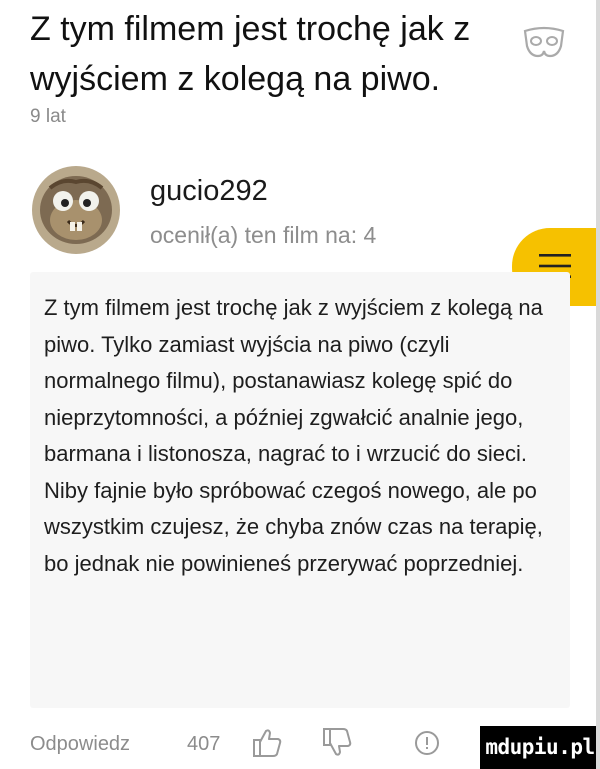 The image size is (600, 769). What do you see at coordinates (263, 235) in the screenshot?
I see `author-rating: ocenił(a) ten film na: 4` at bounding box center [263, 235].